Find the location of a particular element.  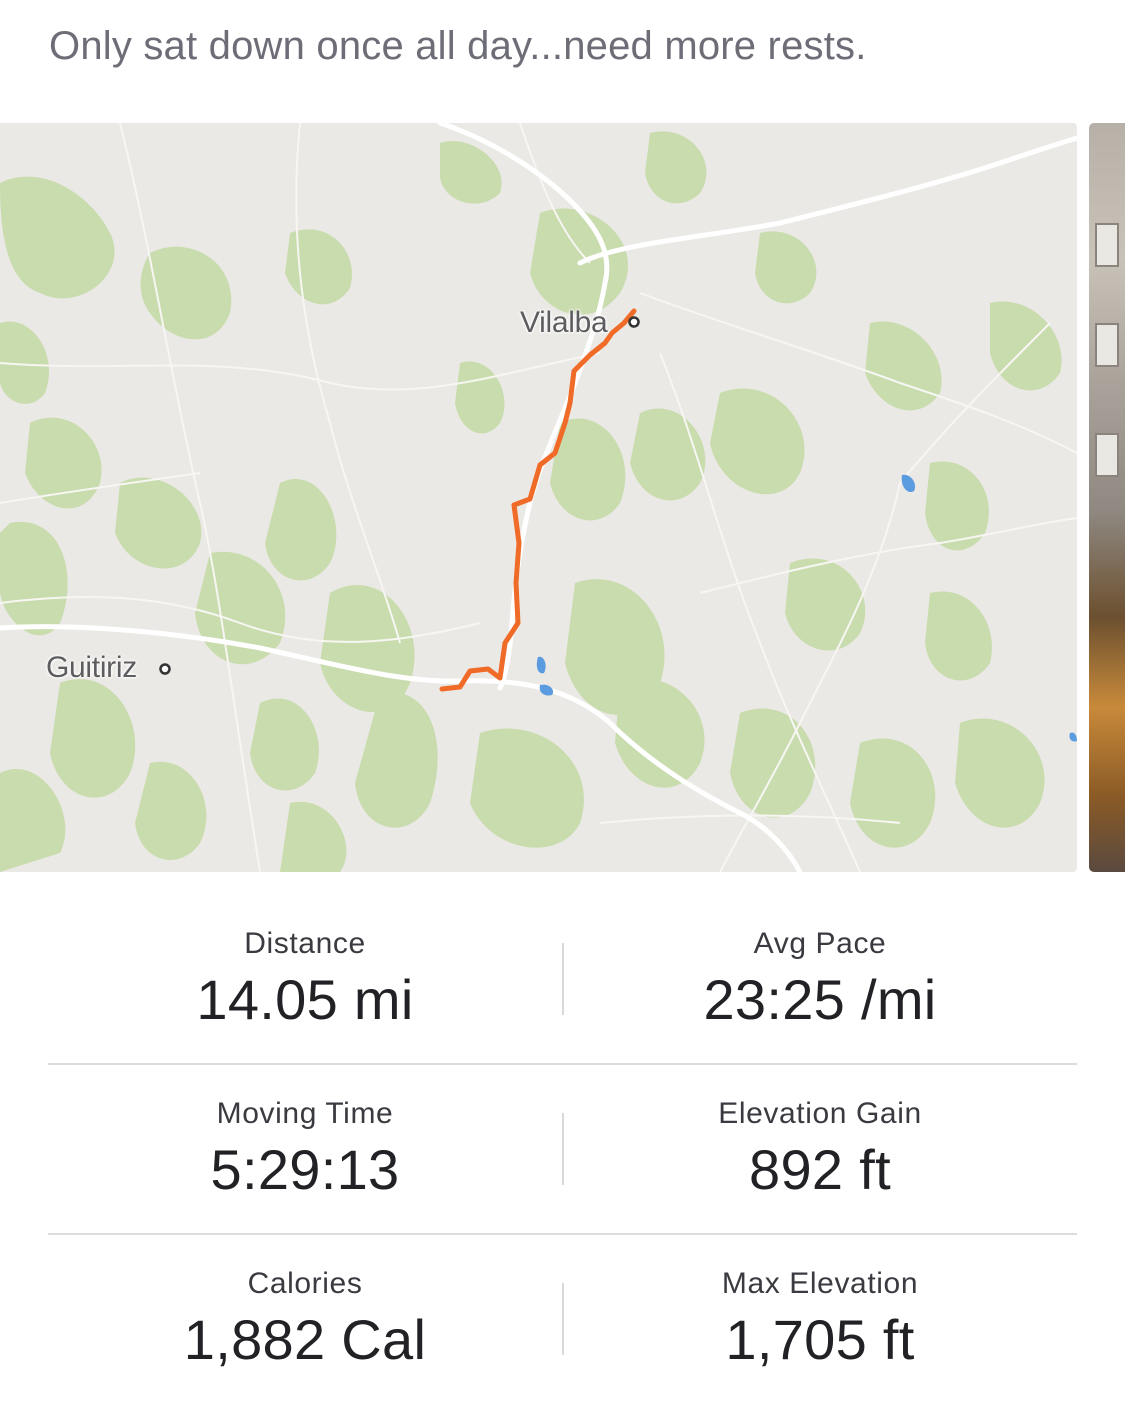

stat-label: Distance is located at coordinates (305, 943).